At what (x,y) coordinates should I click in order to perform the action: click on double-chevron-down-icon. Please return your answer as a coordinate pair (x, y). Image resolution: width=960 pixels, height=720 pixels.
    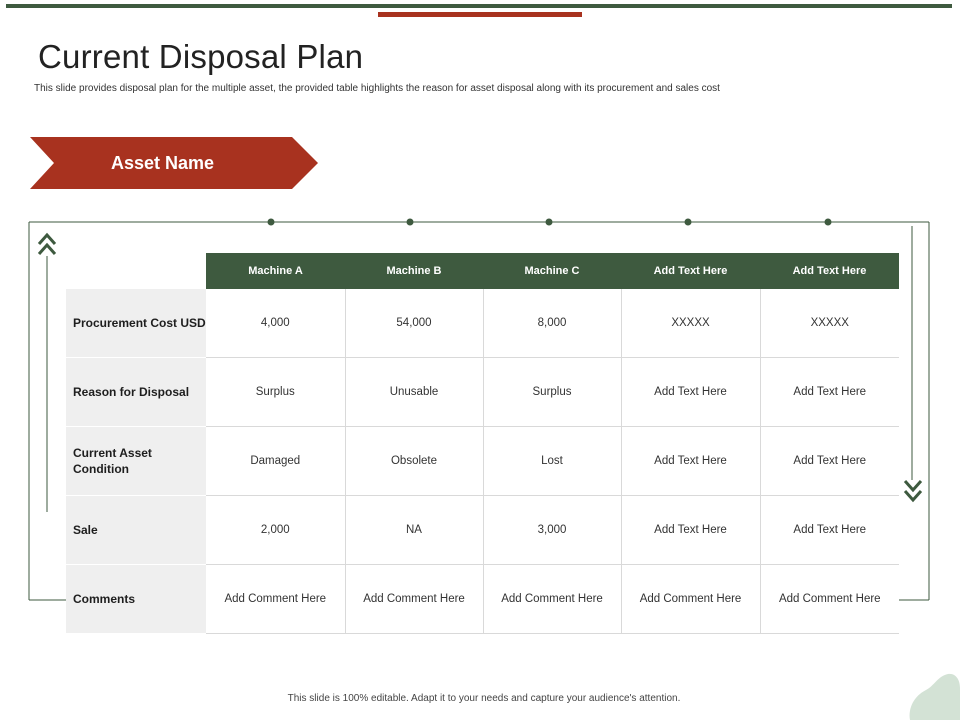
    Looking at the image, I should click on (913, 490).